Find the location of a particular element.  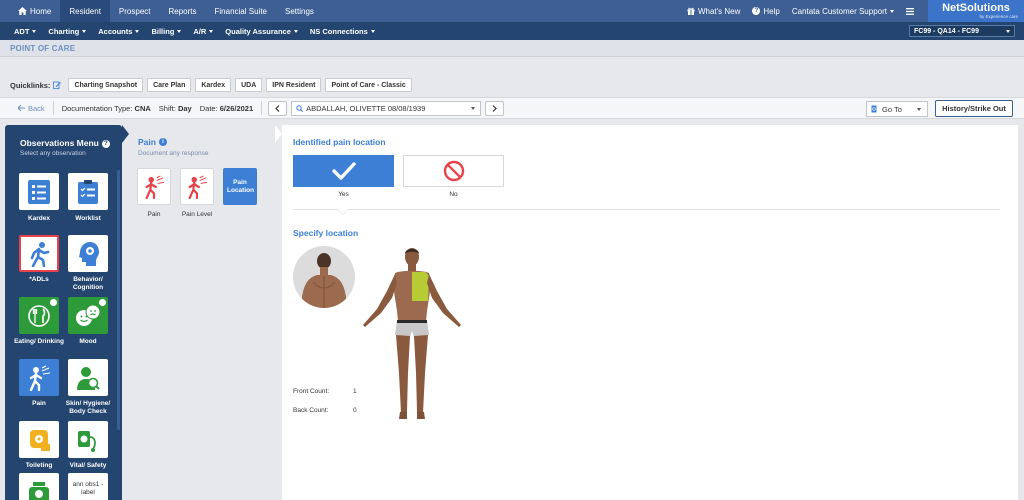

observations-menu-subtitle: Select any observation is located at coordinates (53, 153).